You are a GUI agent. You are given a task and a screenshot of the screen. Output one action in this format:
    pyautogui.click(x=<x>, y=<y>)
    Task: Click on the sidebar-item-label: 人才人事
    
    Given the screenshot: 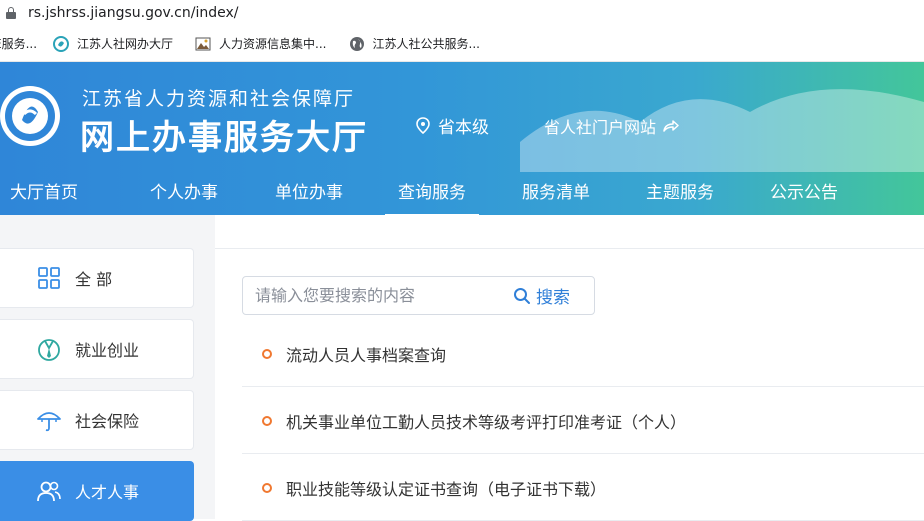 What is the action you would take?
    pyautogui.click(x=107, y=492)
    